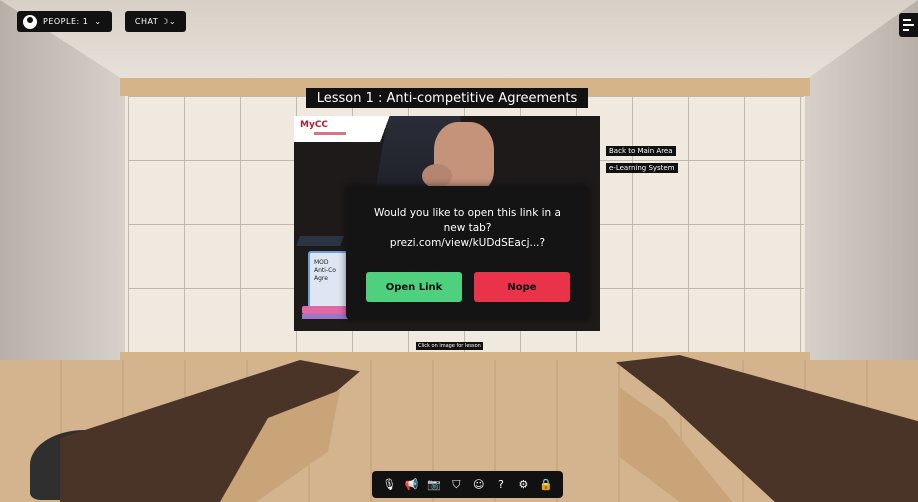  I want to click on second-hand, so click(437, 176).